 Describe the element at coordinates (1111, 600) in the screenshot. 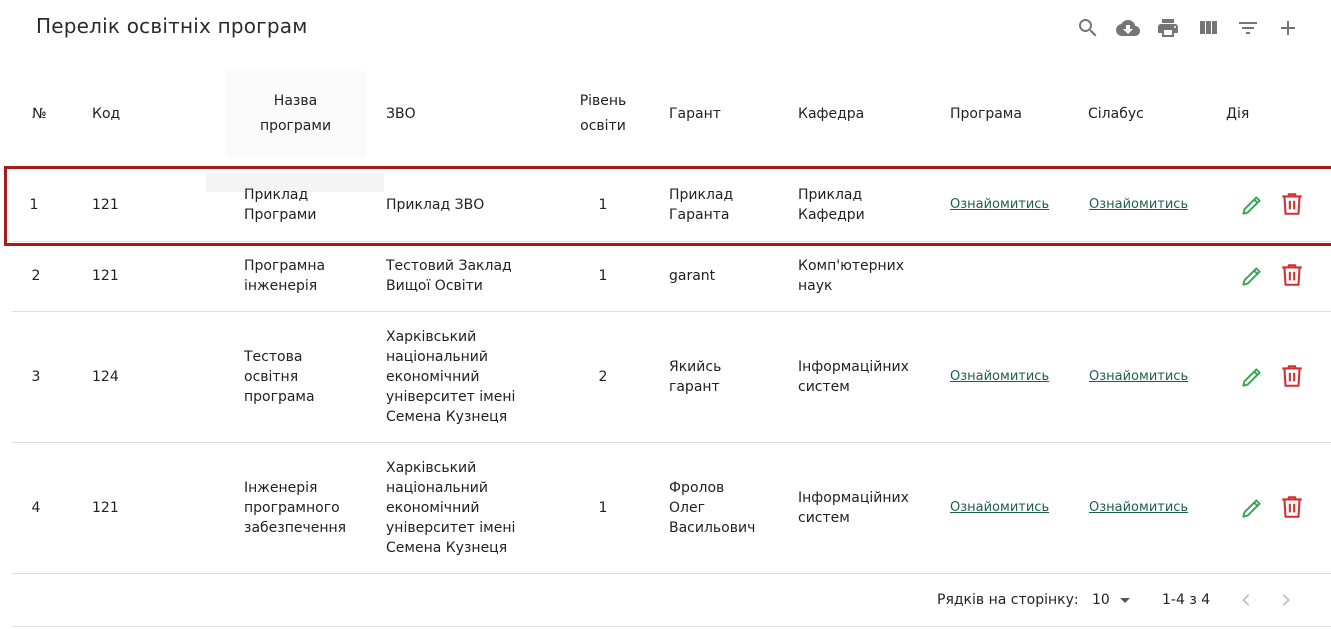

I see `rows-per-page-select: 10` at that location.